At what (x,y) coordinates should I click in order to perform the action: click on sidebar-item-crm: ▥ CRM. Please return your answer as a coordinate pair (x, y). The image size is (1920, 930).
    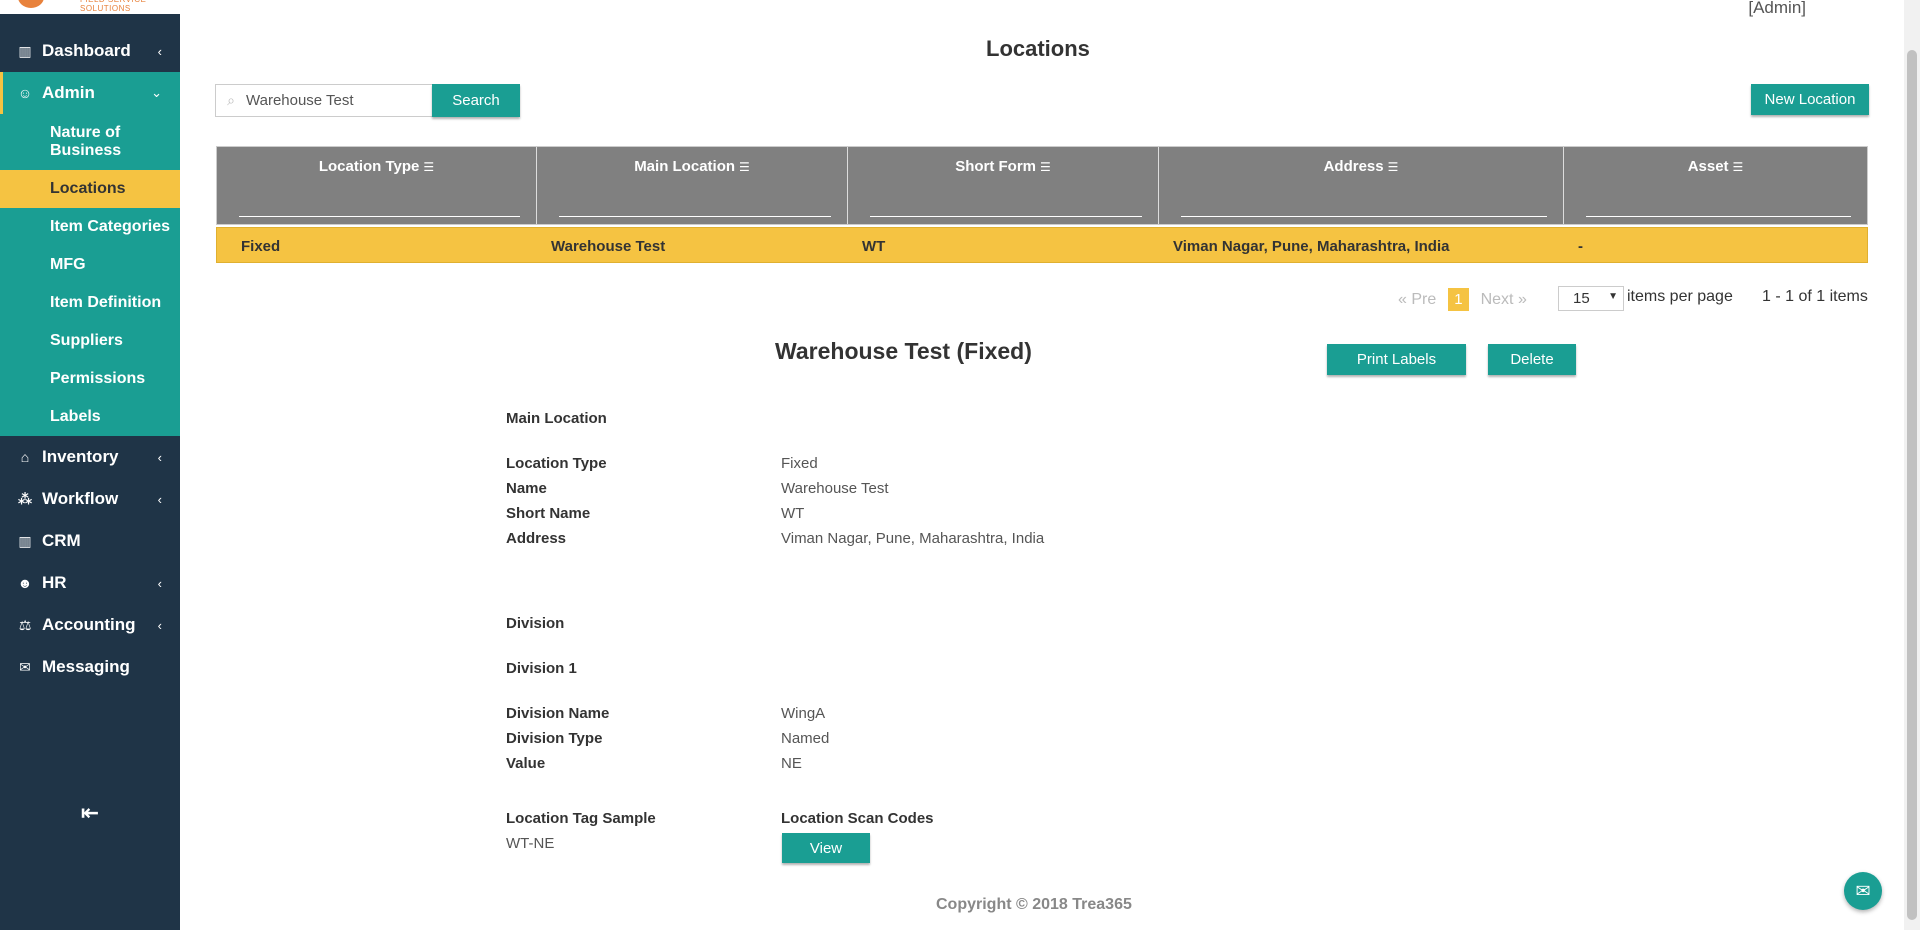
    Looking at the image, I should click on (90, 541).